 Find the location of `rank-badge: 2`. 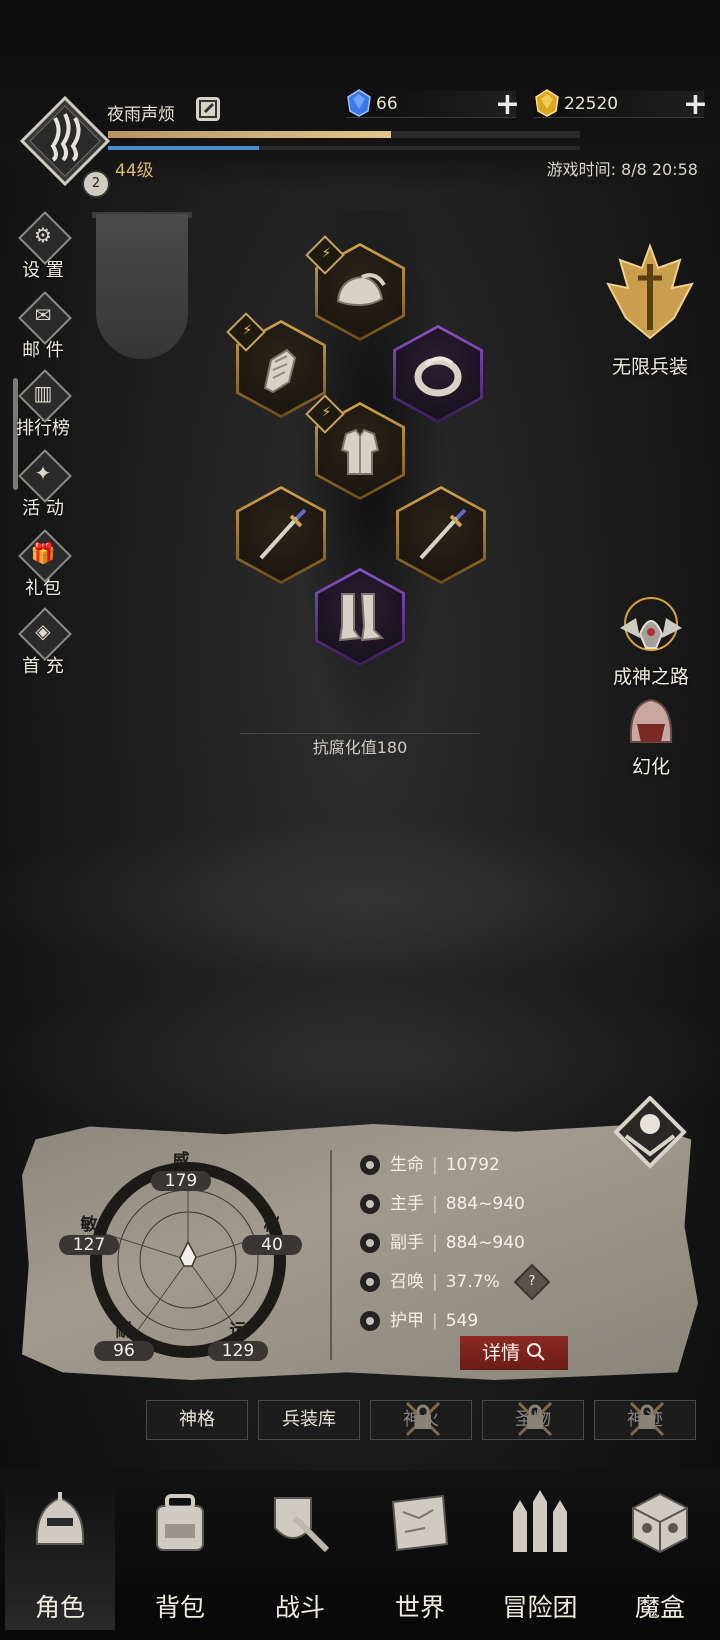

rank-badge: 2 is located at coordinates (96, 184).